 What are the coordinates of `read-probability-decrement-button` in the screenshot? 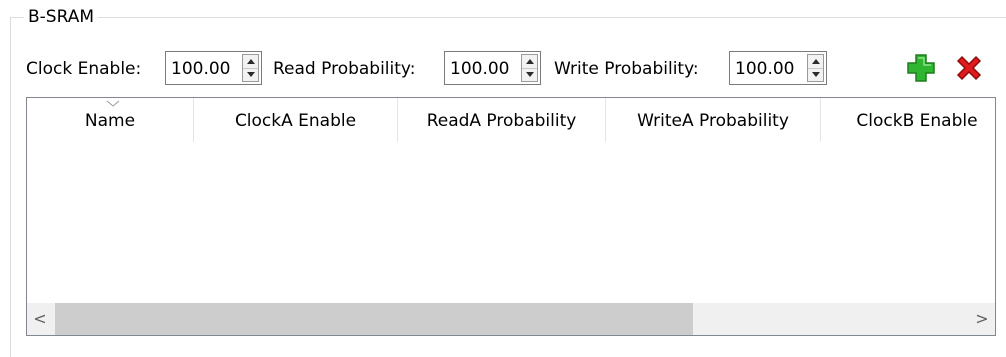 It's located at (529, 74).